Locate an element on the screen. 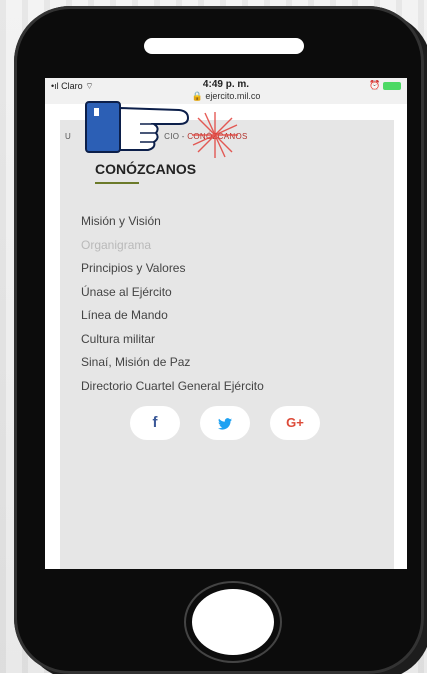 The image size is (427, 674). phone-speaker is located at coordinates (224, 46).